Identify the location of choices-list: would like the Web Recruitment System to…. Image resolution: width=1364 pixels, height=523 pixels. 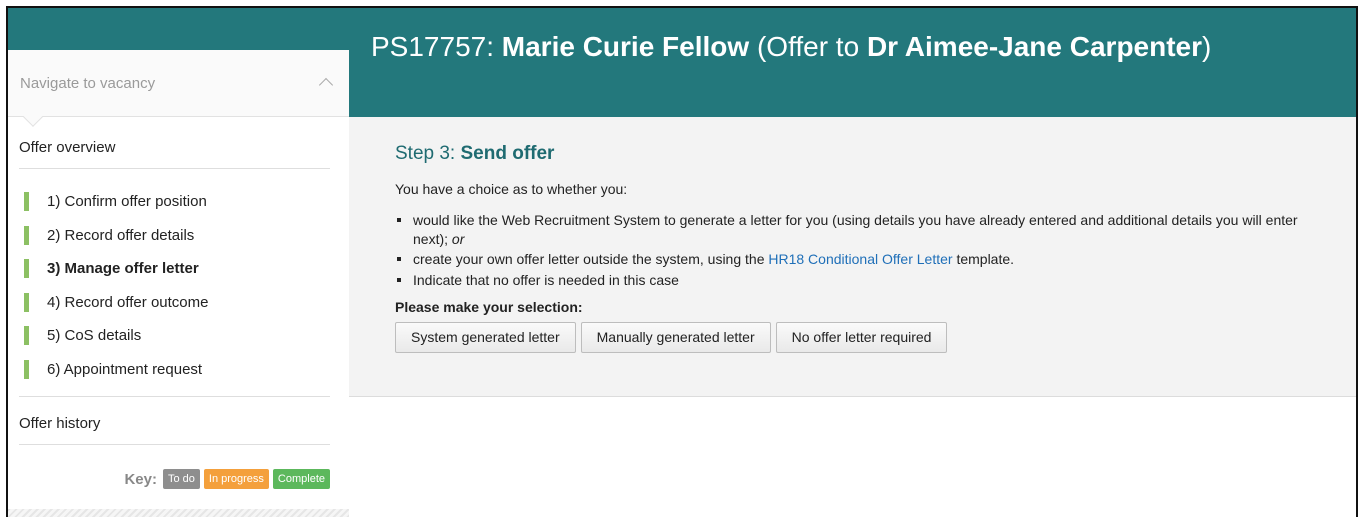
(860, 250).